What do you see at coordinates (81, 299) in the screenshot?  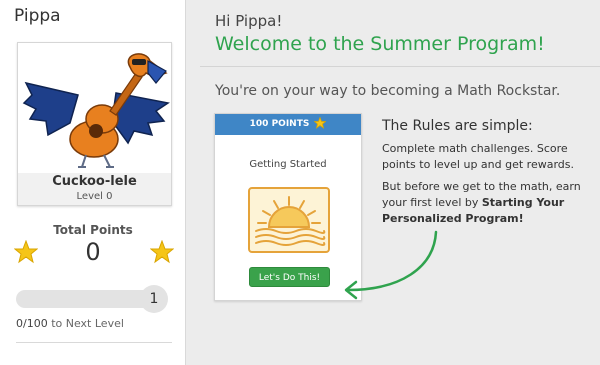 I see `level-progress-bar` at bounding box center [81, 299].